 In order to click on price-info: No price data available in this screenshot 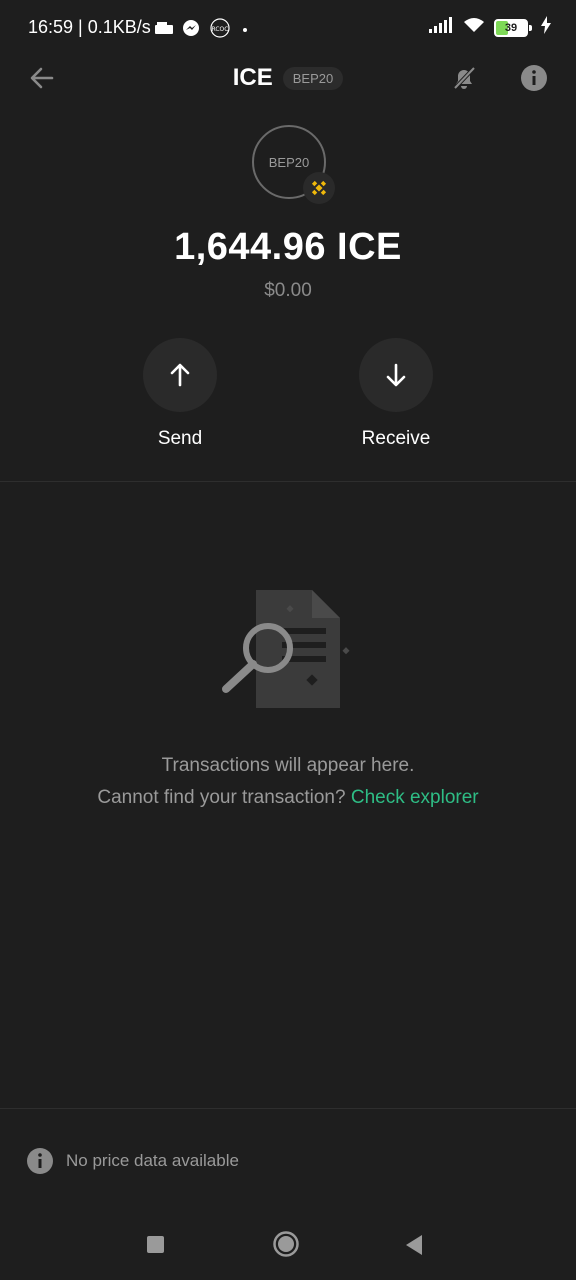, I will do `click(132, 1161)`.